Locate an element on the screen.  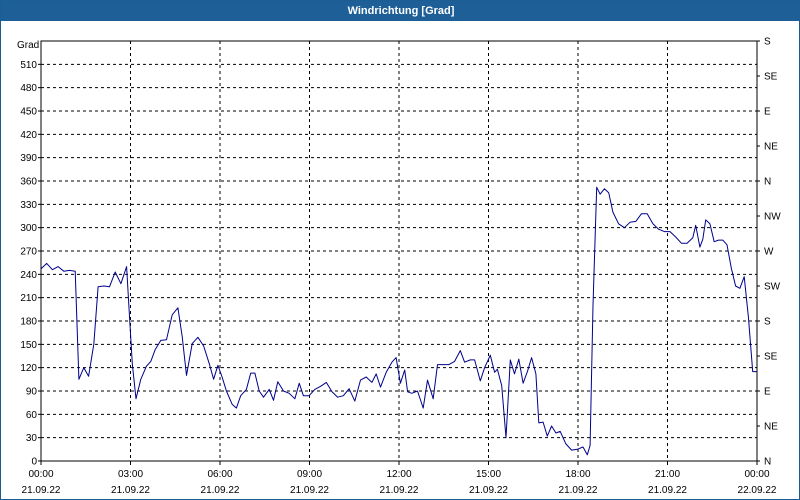
x-tick-time-label: 18:00 is located at coordinates (577, 474).